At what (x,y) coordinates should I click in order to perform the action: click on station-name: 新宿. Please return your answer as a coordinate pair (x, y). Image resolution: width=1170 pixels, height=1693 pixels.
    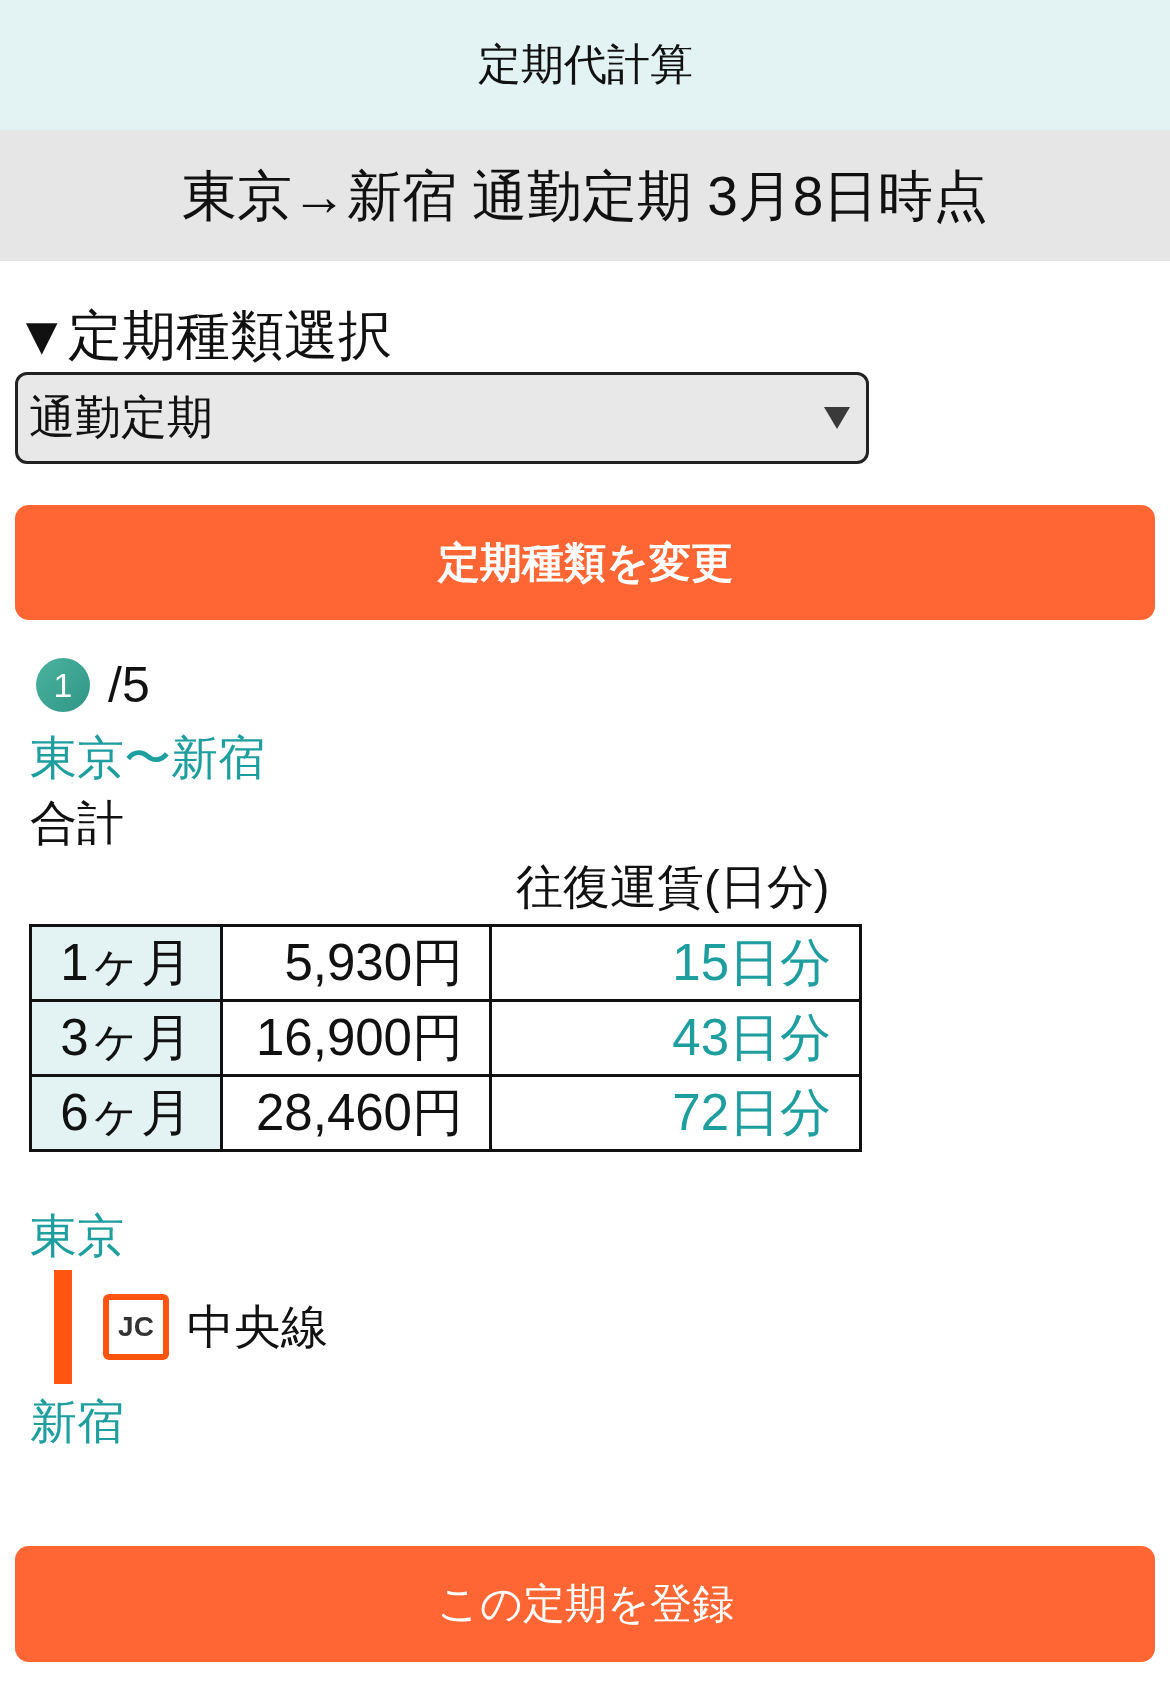
    Looking at the image, I should click on (77, 1422).